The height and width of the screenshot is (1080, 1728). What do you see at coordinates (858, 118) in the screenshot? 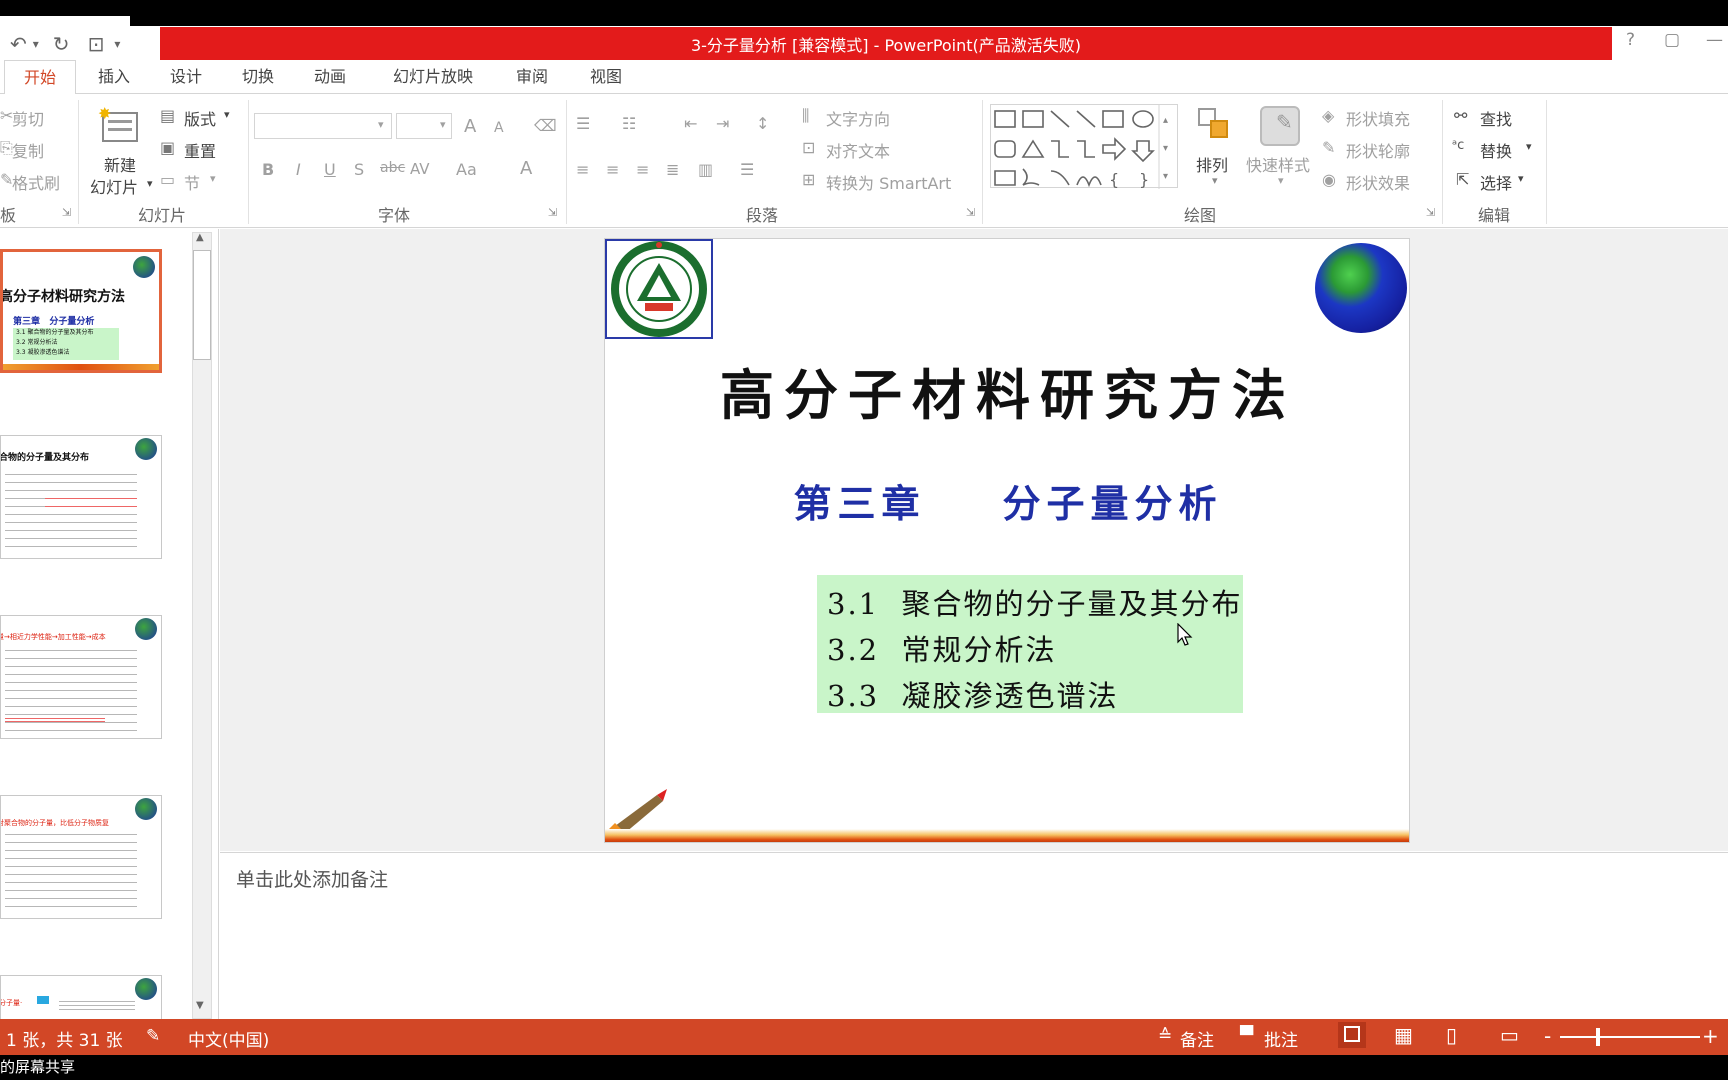
I see `text-direction-button: 文字方向` at bounding box center [858, 118].